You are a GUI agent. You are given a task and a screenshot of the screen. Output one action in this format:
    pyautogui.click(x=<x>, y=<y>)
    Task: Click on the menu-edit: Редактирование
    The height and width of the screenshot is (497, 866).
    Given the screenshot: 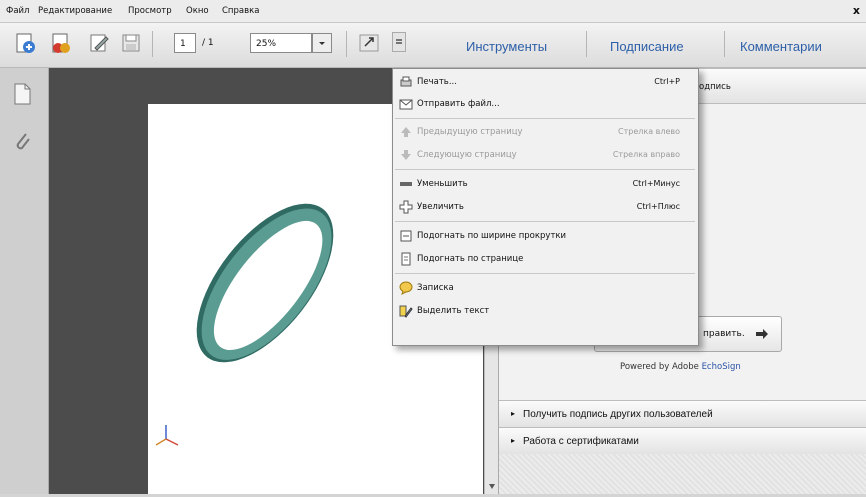 What is the action you would take?
    pyautogui.click(x=75, y=11)
    